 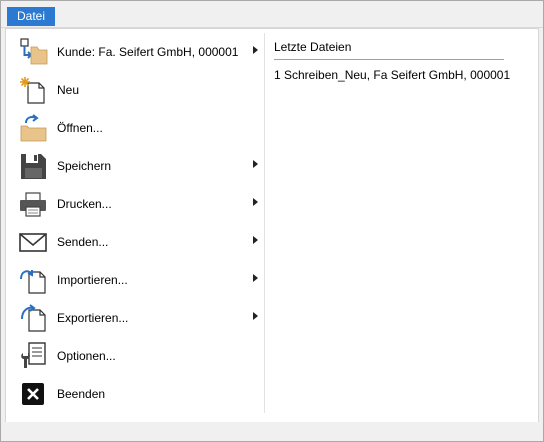 What do you see at coordinates (272, 431) in the screenshot?
I see `status-bar` at bounding box center [272, 431].